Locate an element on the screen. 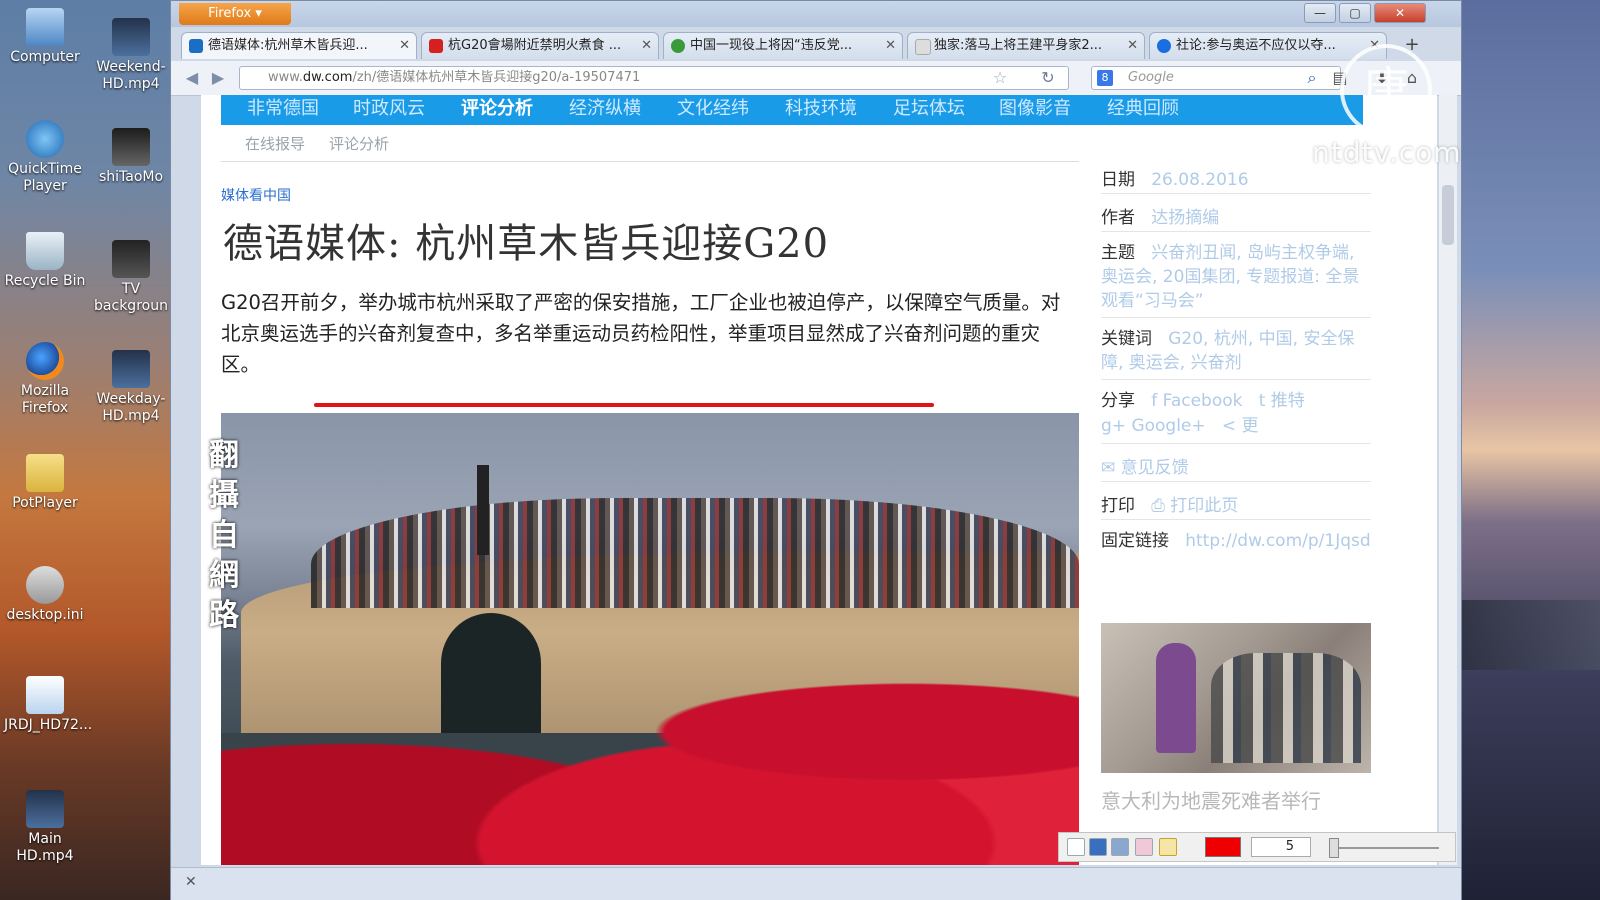 This screenshot has height=900, width=1600. desktop-icon-firefox: Mozilla Firefox is located at coordinates (45, 379).